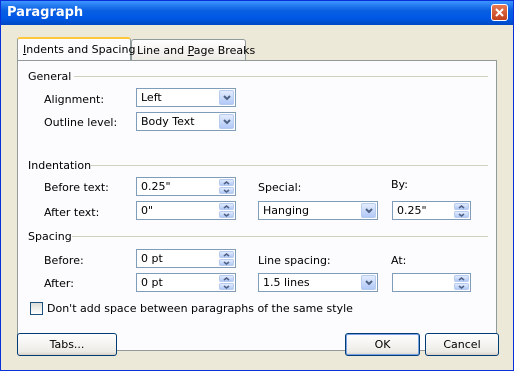 The width and height of the screenshot is (514, 371). I want to click on by-value: 0.25", so click(412, 210).